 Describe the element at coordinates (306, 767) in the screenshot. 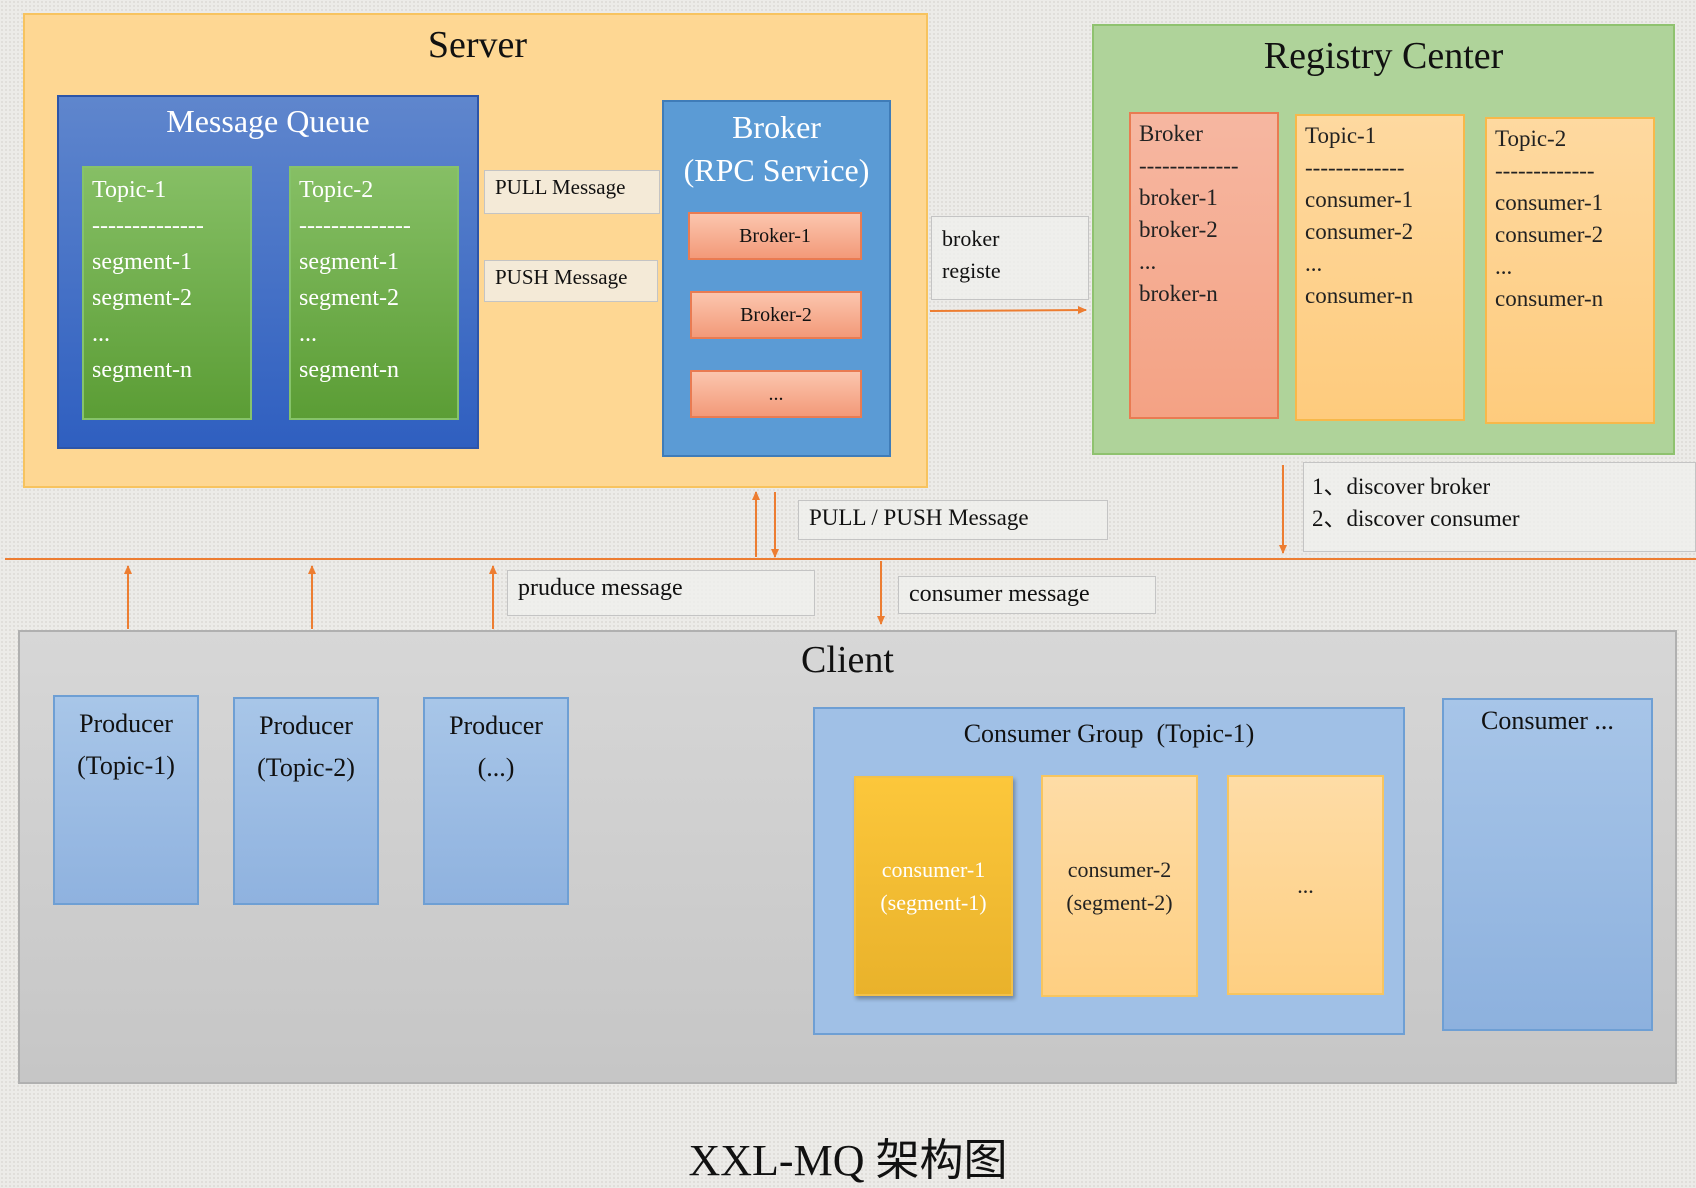

I see `producer-topic: (Topic-2)` at that location.